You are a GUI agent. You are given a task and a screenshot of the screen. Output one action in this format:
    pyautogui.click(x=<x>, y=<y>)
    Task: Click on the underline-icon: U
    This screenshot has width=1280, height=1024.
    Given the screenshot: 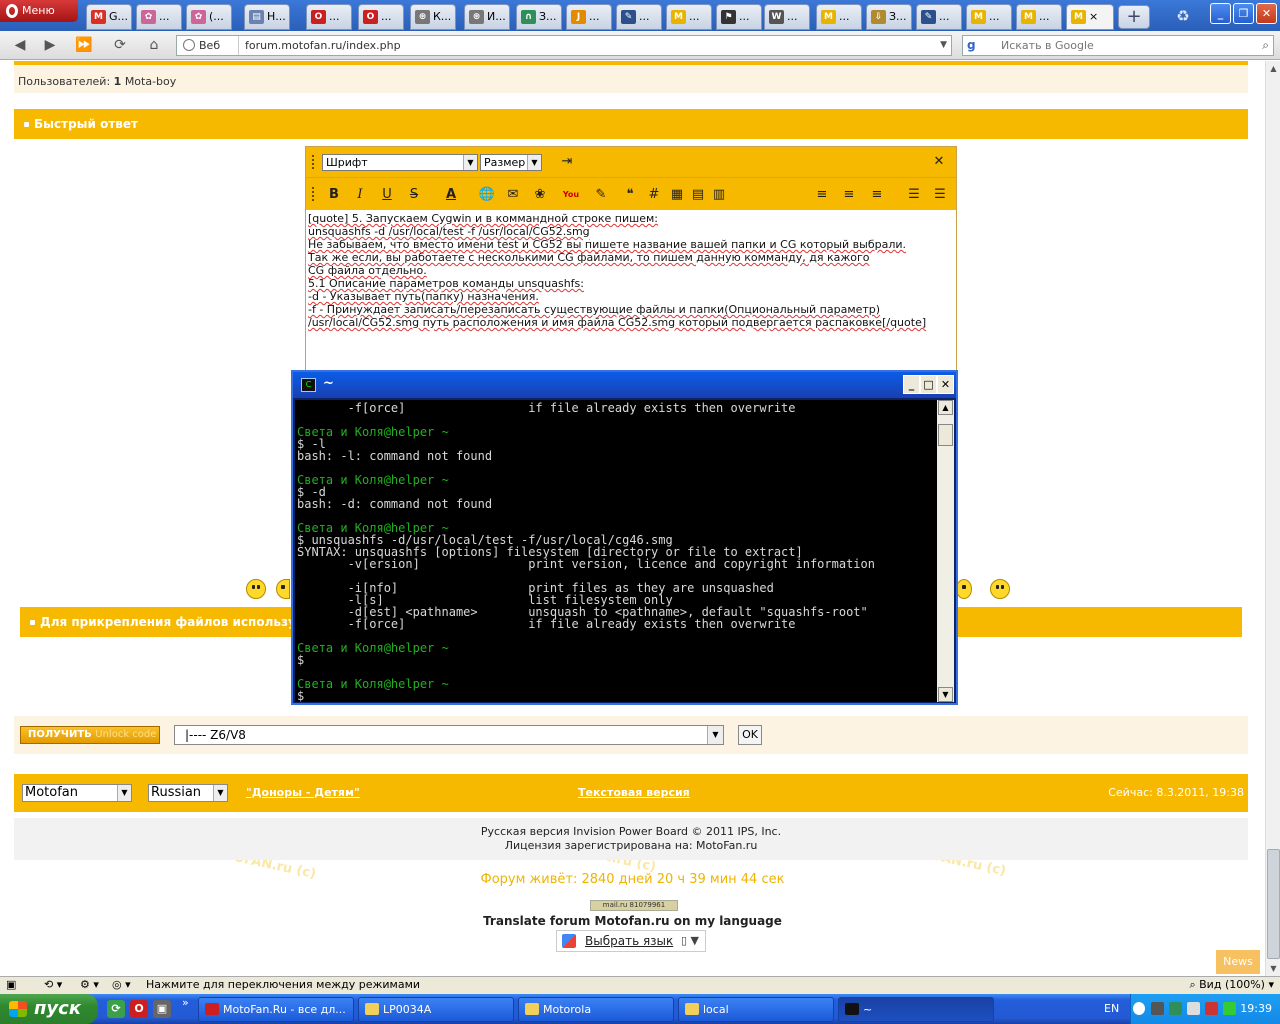 What is the action you would take?
    pyautogui.click(x=387, y=195)
    